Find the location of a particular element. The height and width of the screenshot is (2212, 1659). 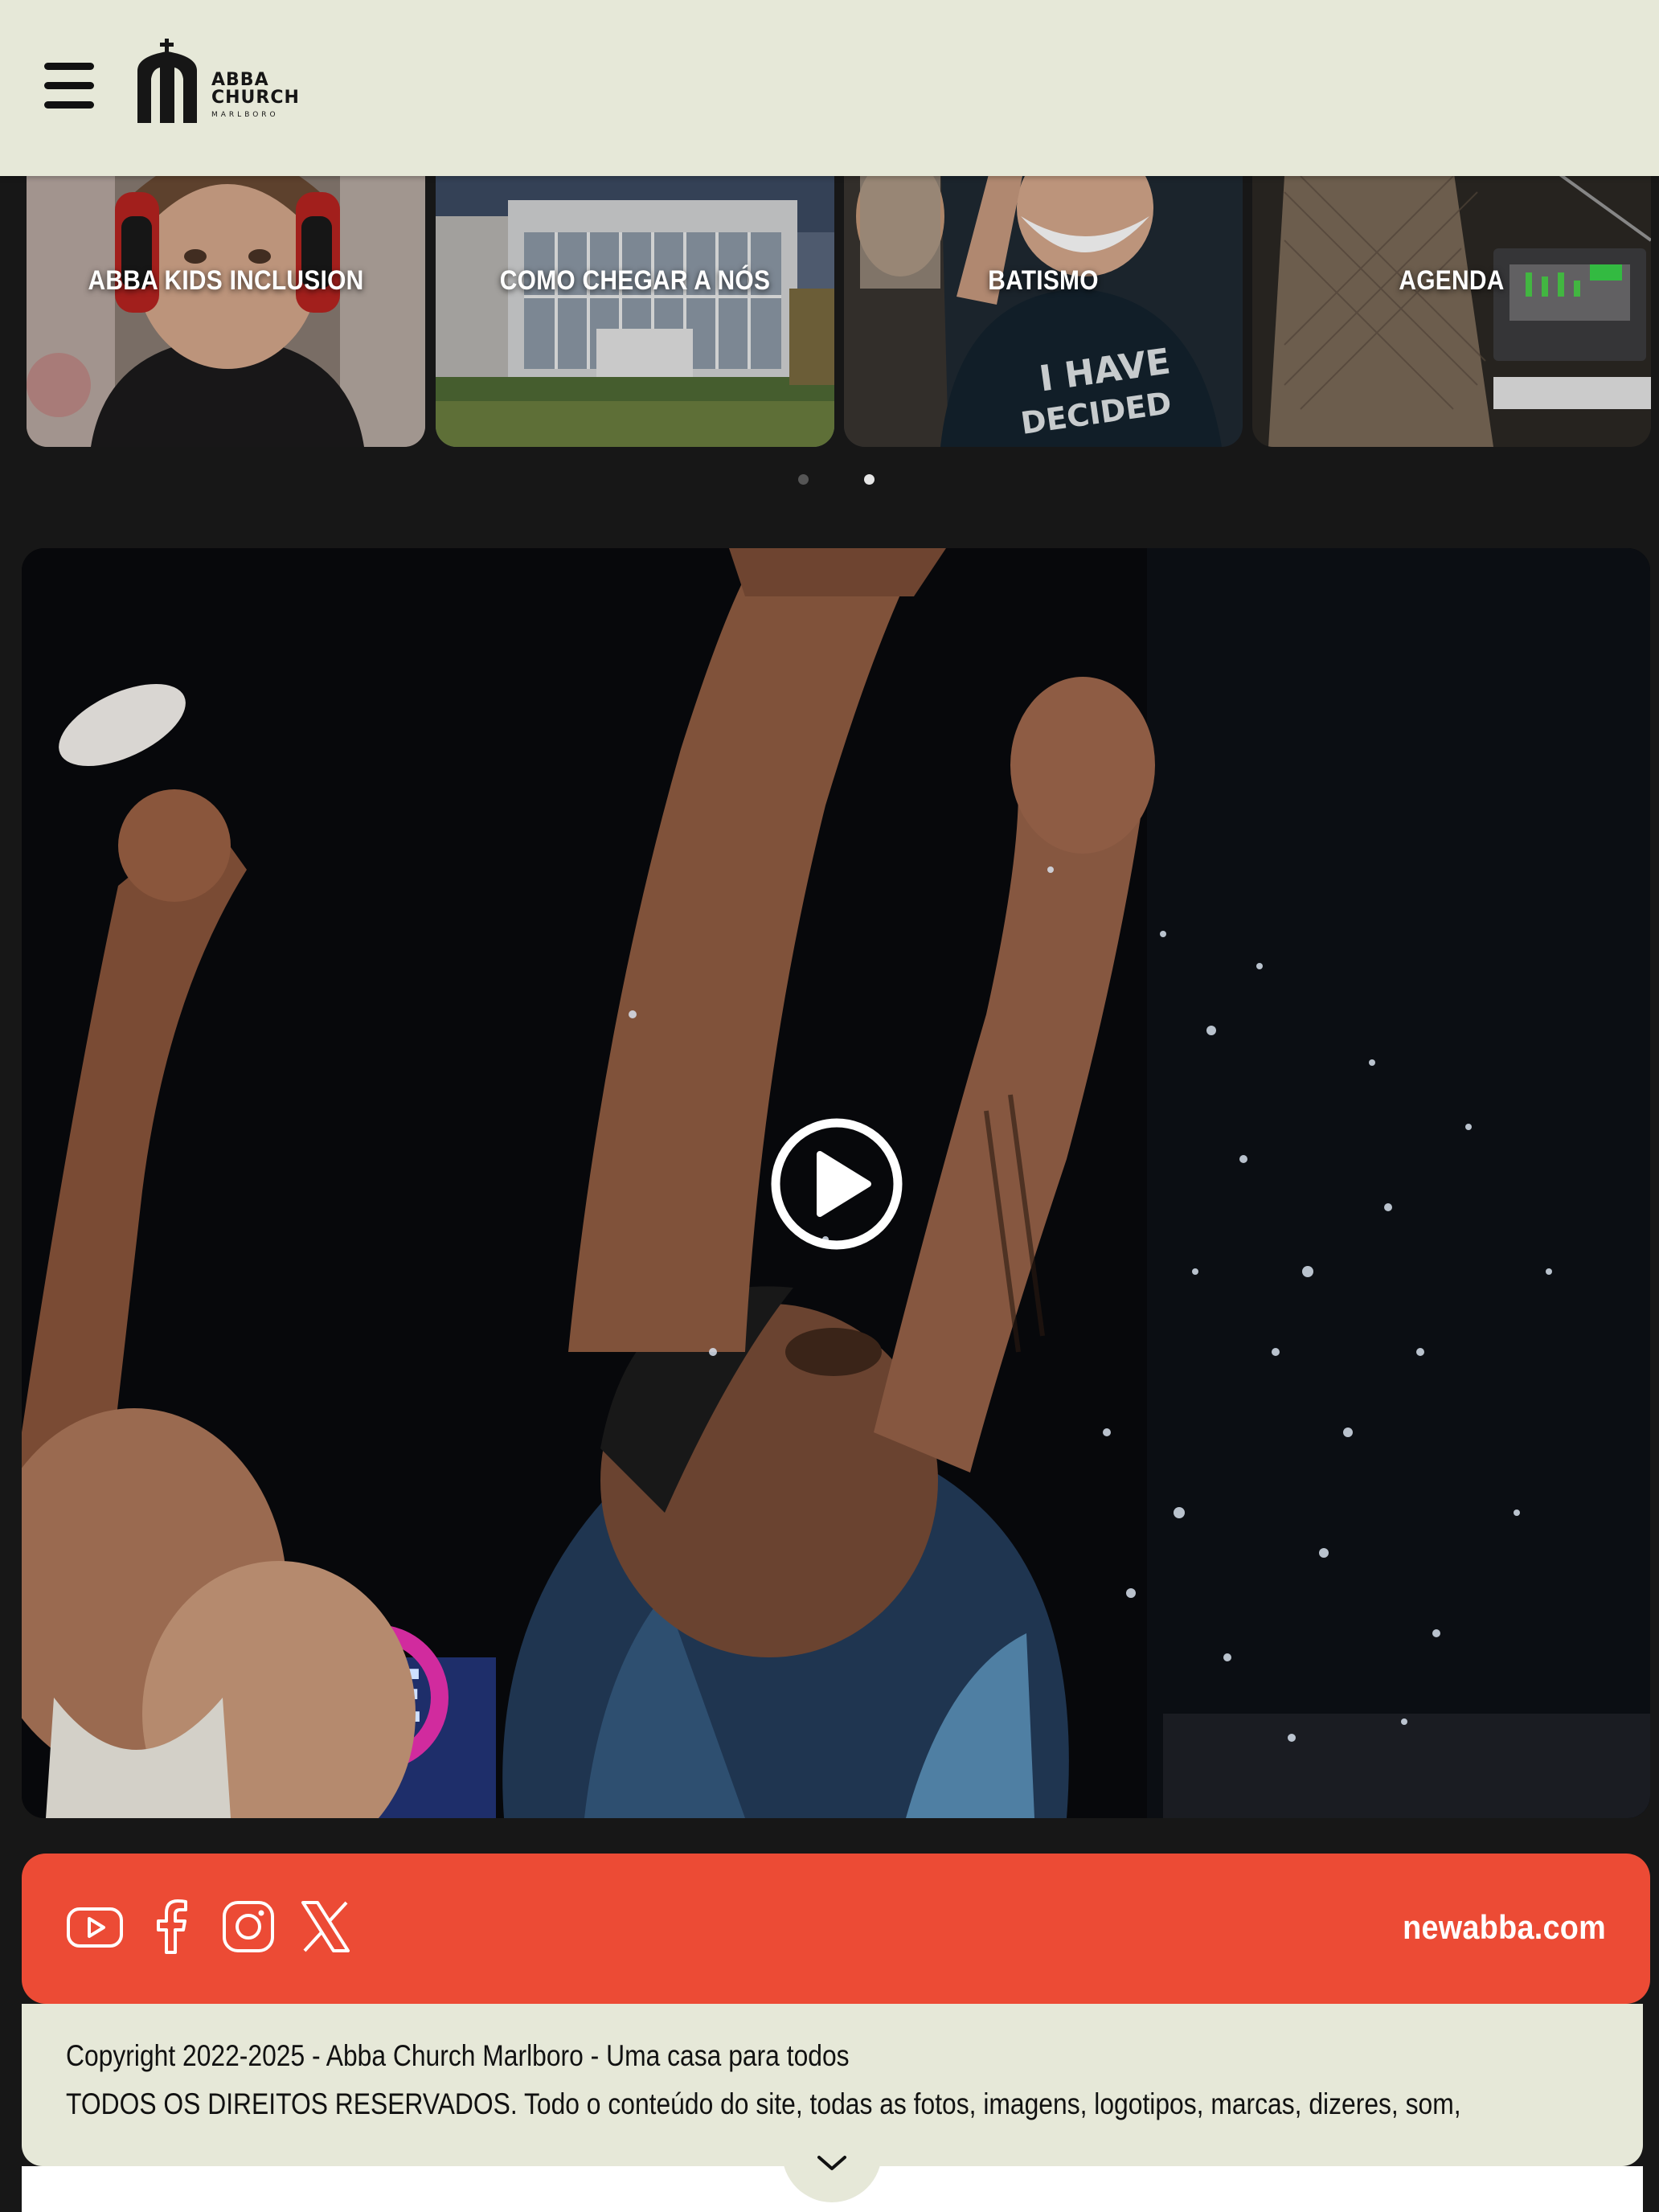

website-link: newabba.com is located at coordinates (1504, 1927).